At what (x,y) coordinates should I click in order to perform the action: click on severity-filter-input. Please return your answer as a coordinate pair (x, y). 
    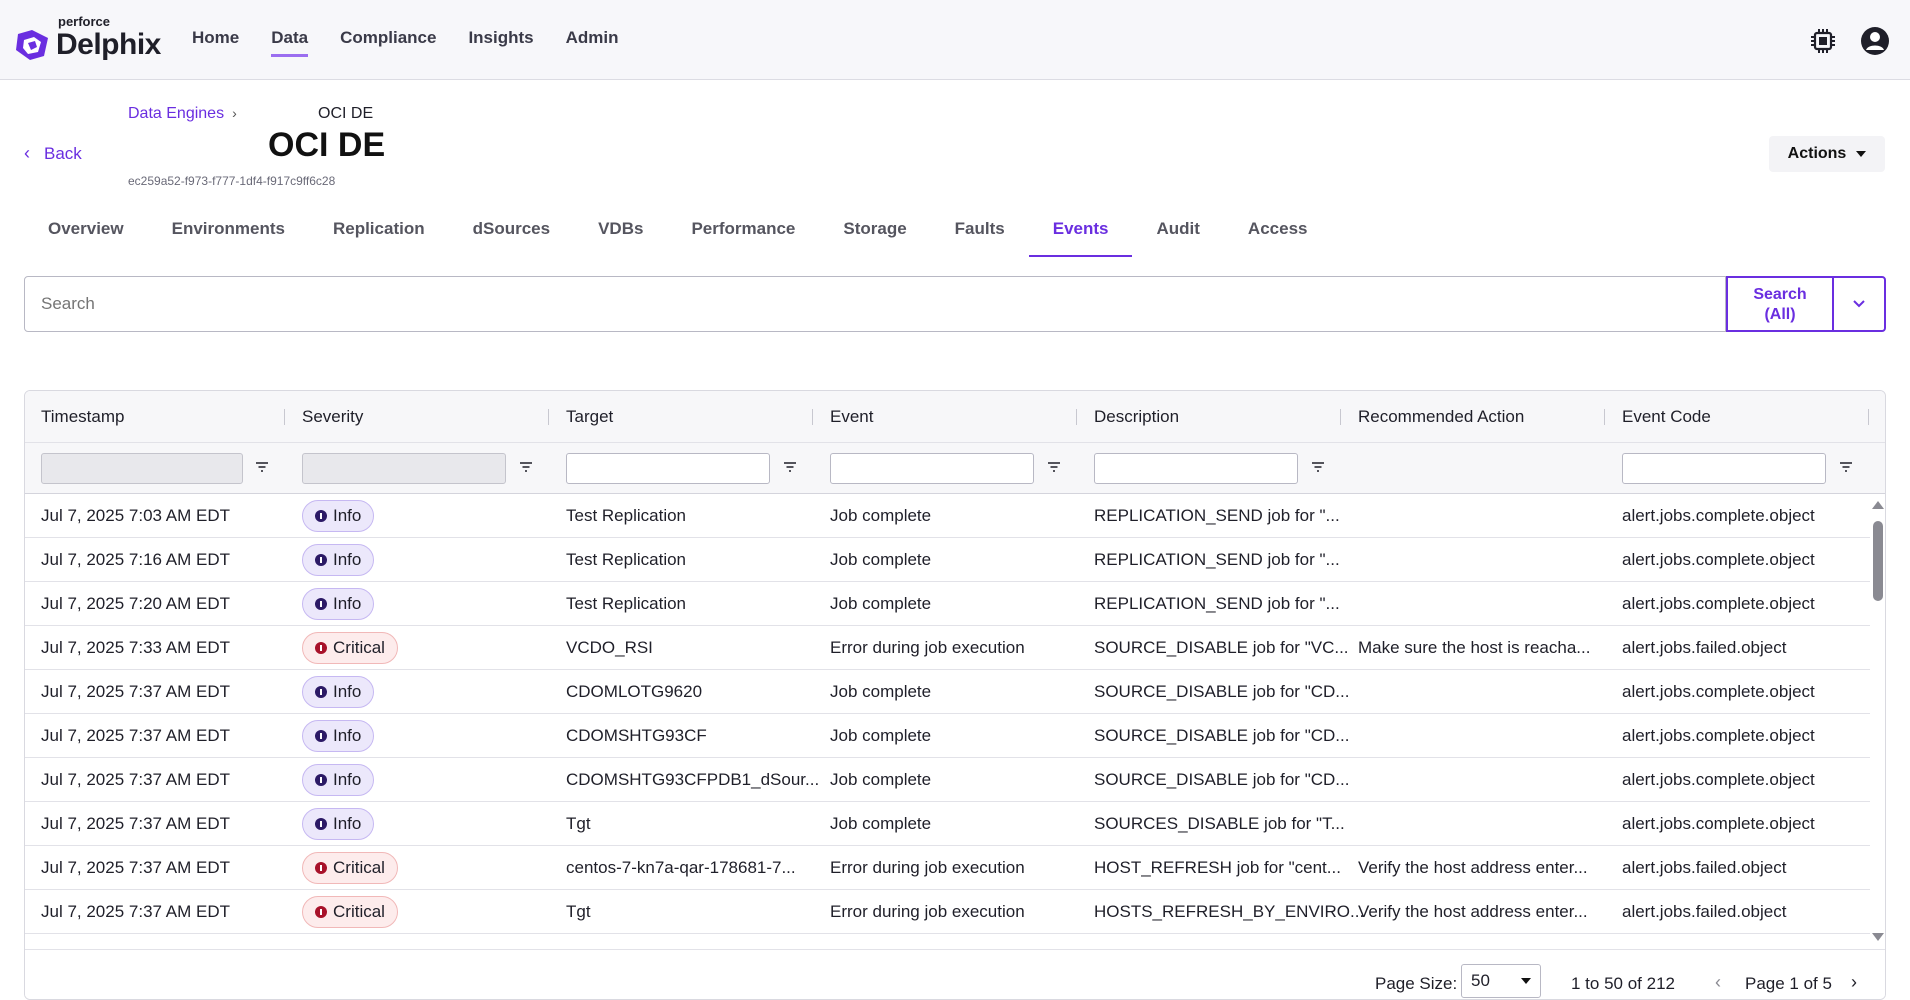
    Looking at the image, I should click on (404, 468).